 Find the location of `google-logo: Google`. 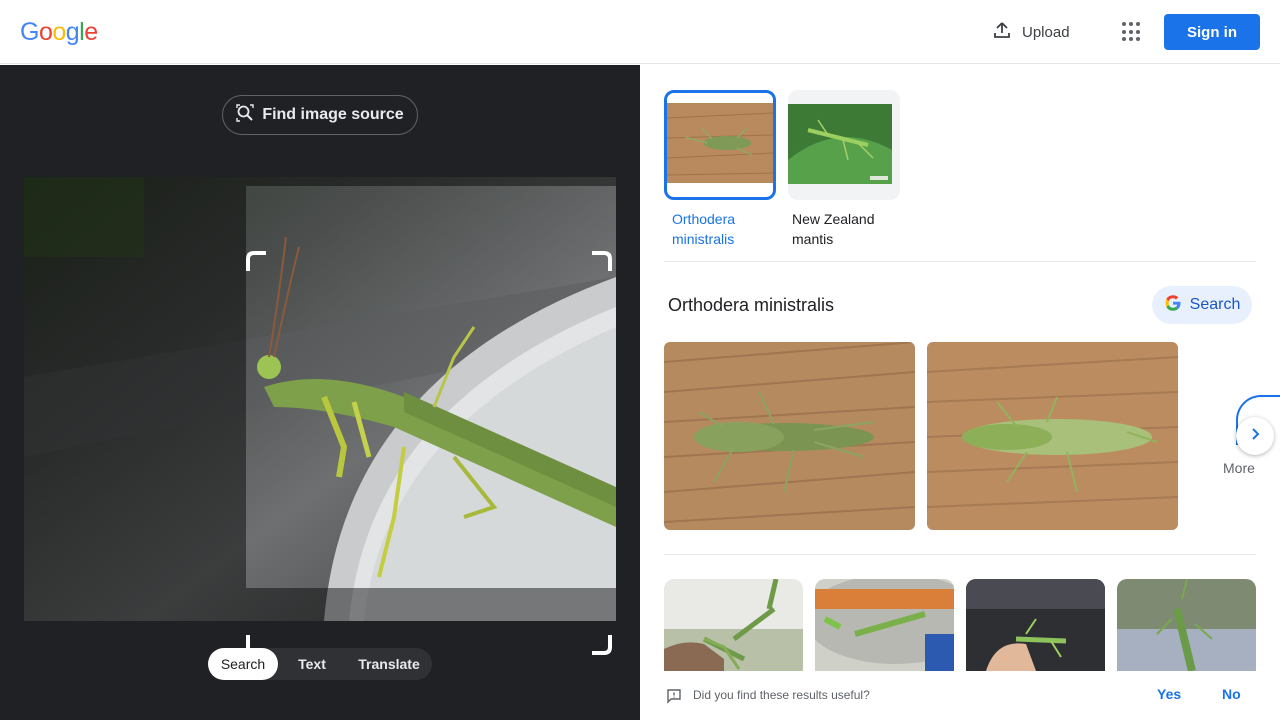

google-logo: Google is located at coordinates (59, 32).